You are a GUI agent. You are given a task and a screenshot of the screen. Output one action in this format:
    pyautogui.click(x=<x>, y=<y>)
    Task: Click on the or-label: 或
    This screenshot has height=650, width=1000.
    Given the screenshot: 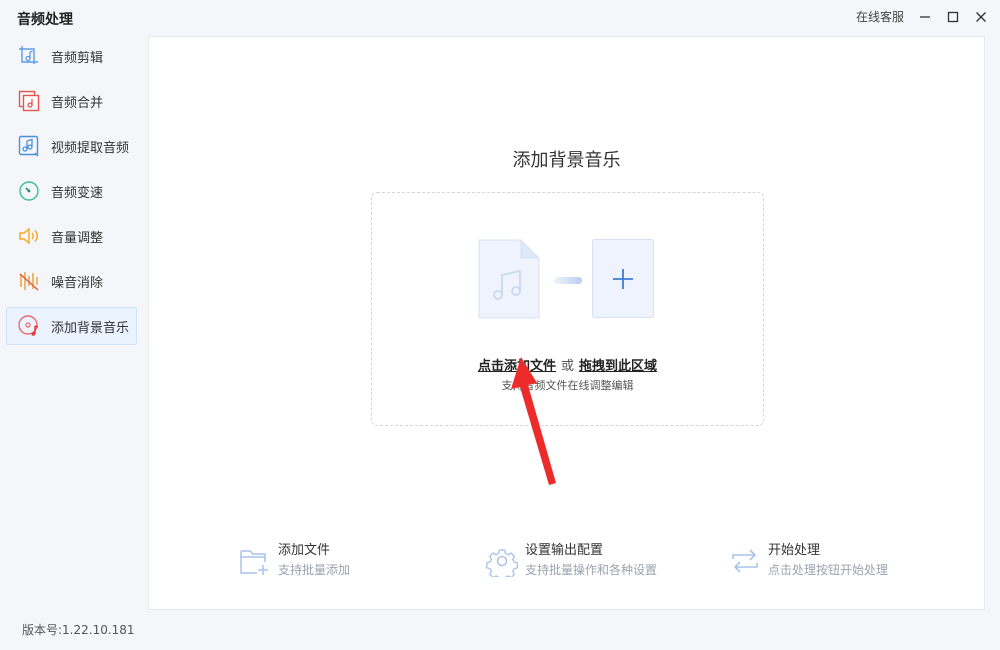 What is the action you would take?
    pyautogui.click(x=567, y=366)
    